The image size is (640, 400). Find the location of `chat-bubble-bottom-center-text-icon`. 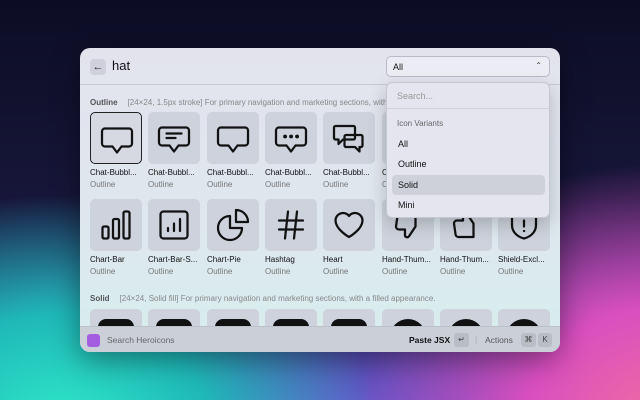

chat-bubble-bottom-center-text-icon is located at coordinates (174, 139).